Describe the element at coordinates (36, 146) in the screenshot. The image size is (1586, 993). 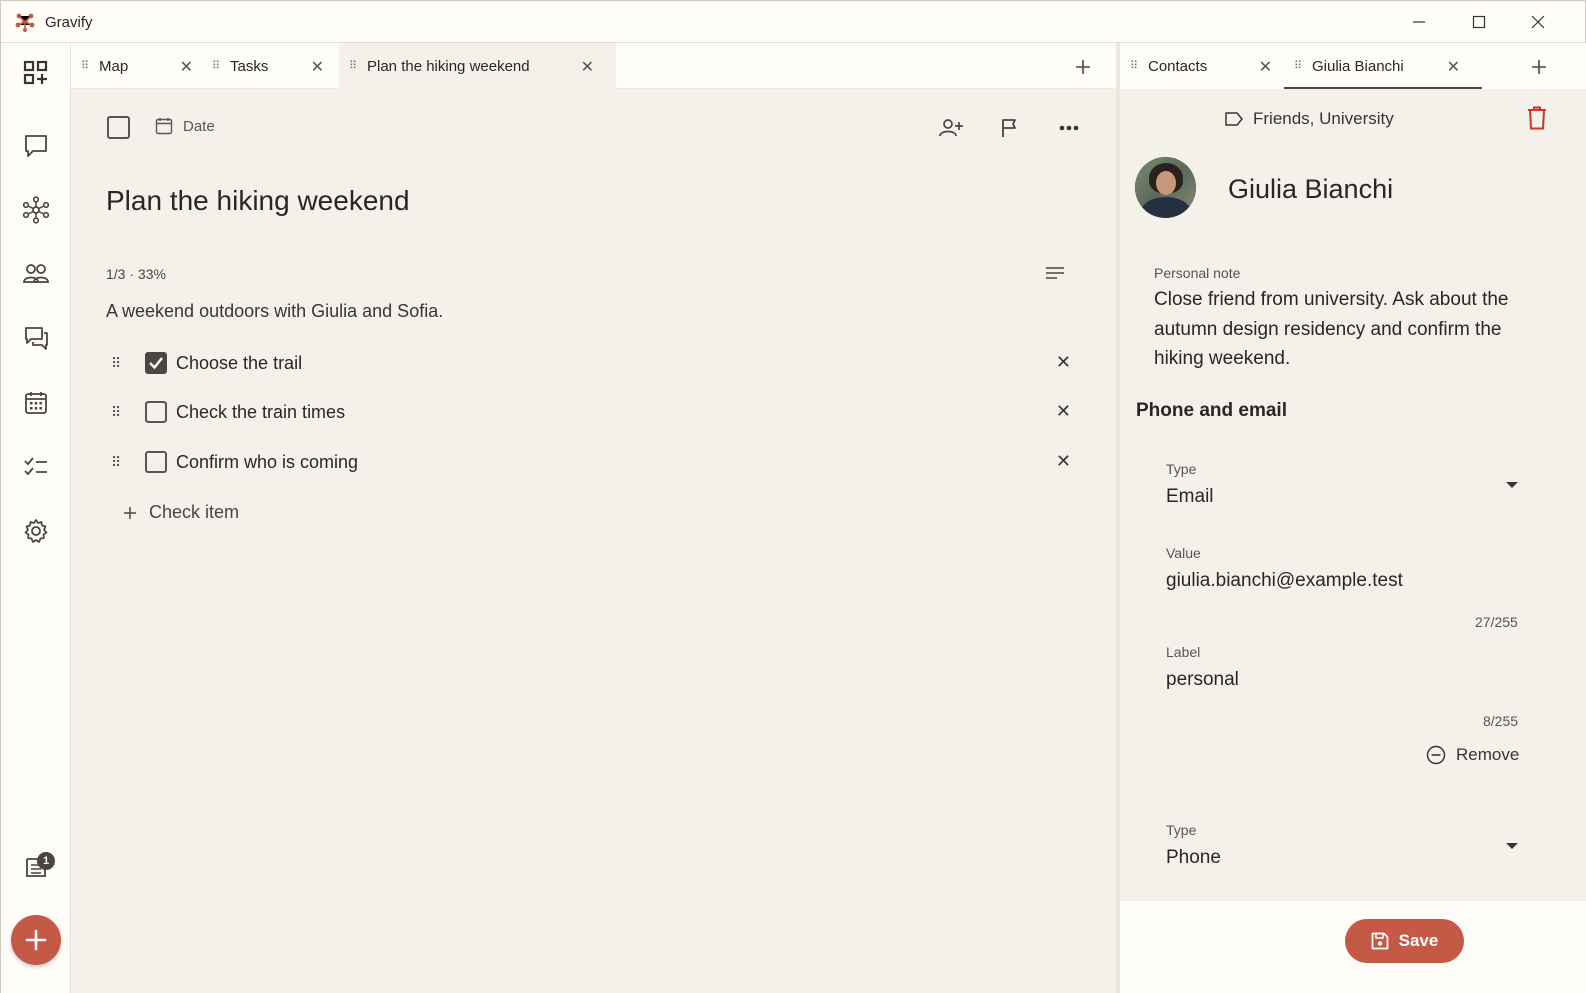
I see `sidebar-item-chat` at that location.